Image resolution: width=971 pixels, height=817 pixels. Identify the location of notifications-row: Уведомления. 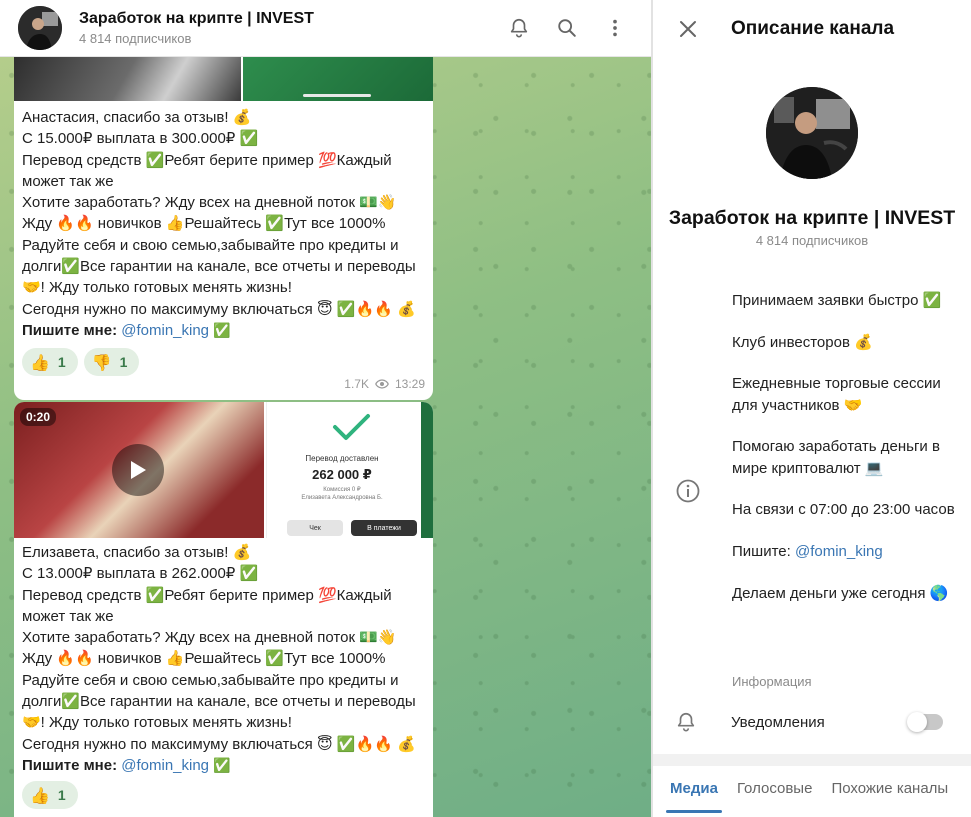
(812, 722).